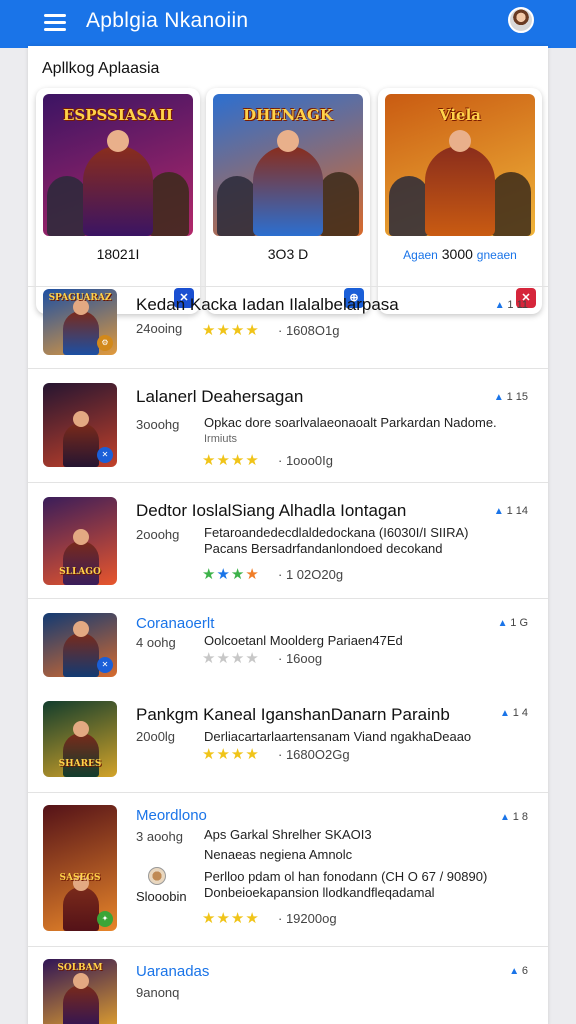 The height and width of the screenshot is (1024, 576). I want to click on app-name: Dedtor IoslalSiang Alhadla Iontagan, so click(271, 510).